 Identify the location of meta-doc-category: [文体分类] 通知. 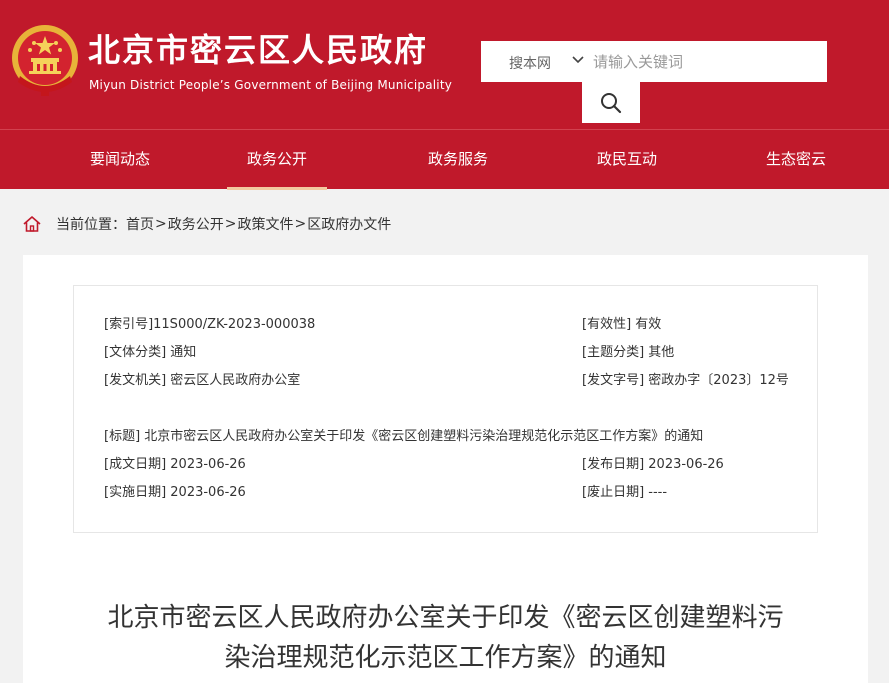
(150, 352).